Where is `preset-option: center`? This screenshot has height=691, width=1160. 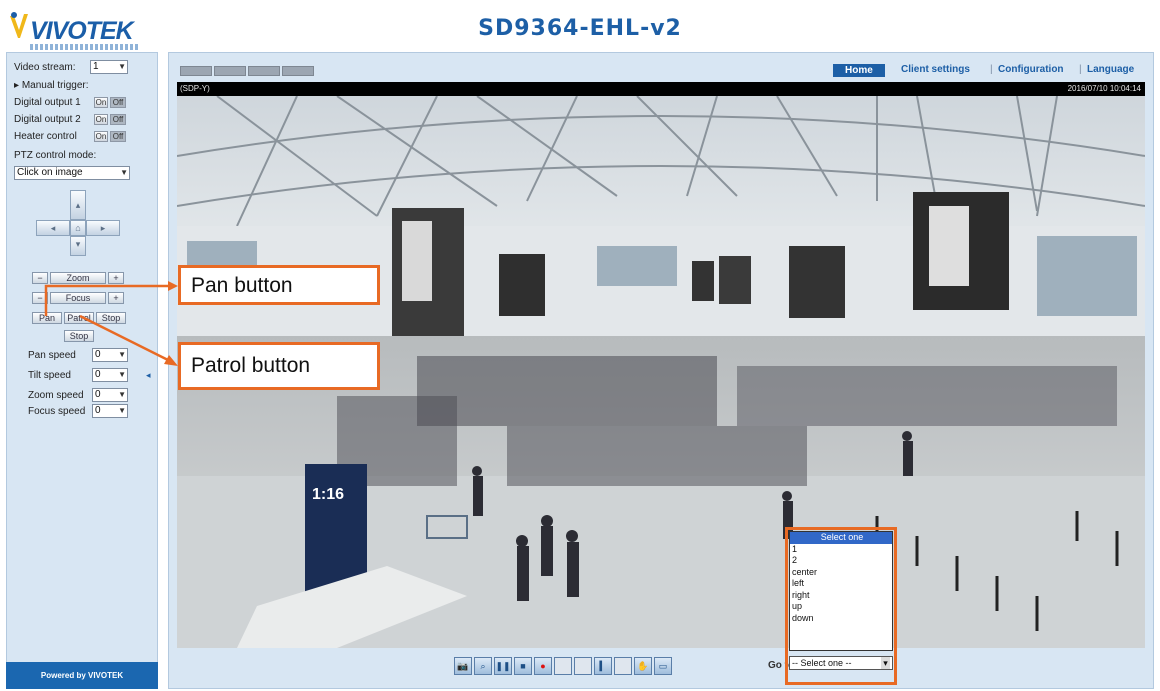
preset-option: center is located at coordinates (841, 573).